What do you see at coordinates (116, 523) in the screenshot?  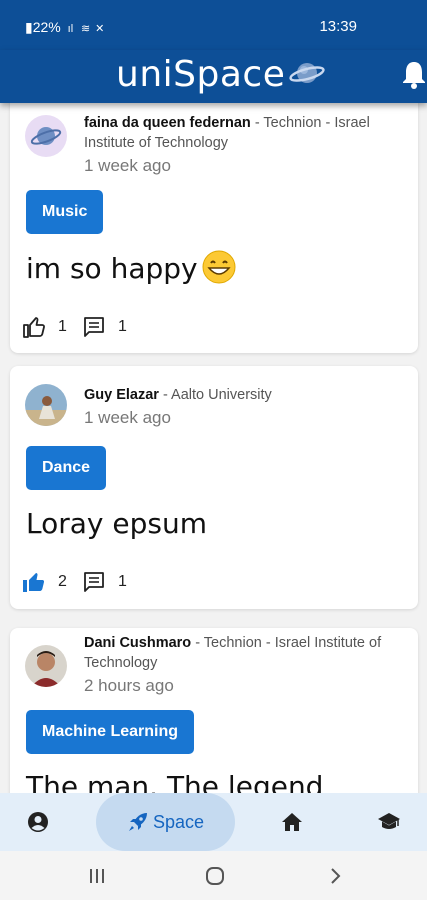 I see `post-text: Loray epsum` at bounding box center [116, 523].